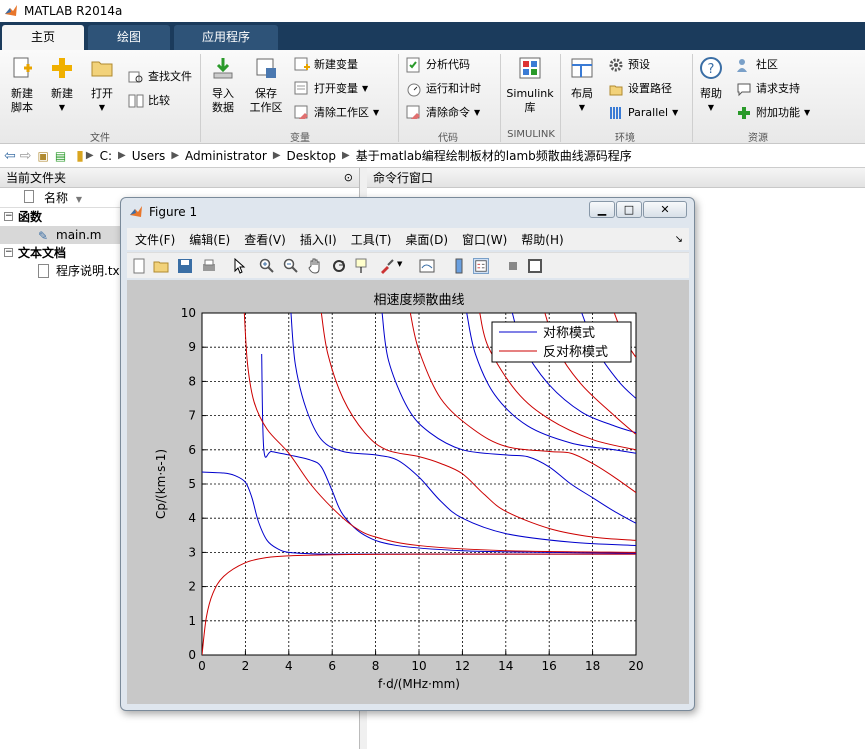  Describe the element at coordinates (62, 93) in the screenshot. I see `new-label: 新建` at that location.